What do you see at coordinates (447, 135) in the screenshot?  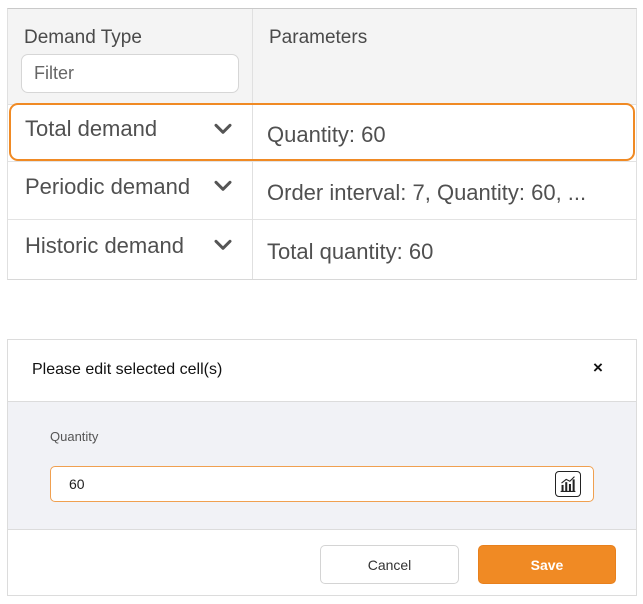 I see `parameters-cell: Quantity: 60` at bounding box center [447, 135].